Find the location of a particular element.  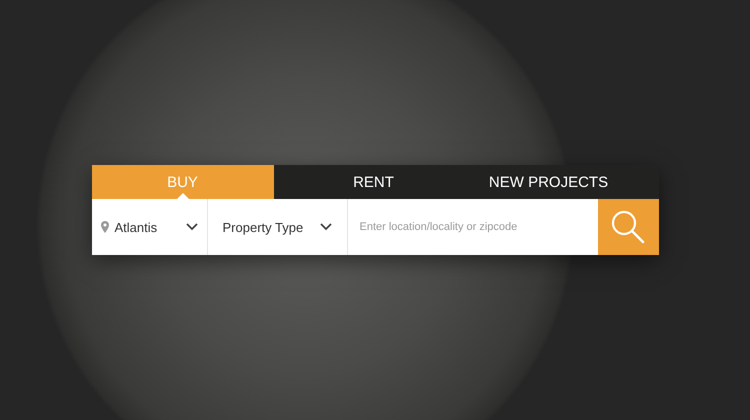

location-dropdown: Atlantis is located at coordinates (150, 227).